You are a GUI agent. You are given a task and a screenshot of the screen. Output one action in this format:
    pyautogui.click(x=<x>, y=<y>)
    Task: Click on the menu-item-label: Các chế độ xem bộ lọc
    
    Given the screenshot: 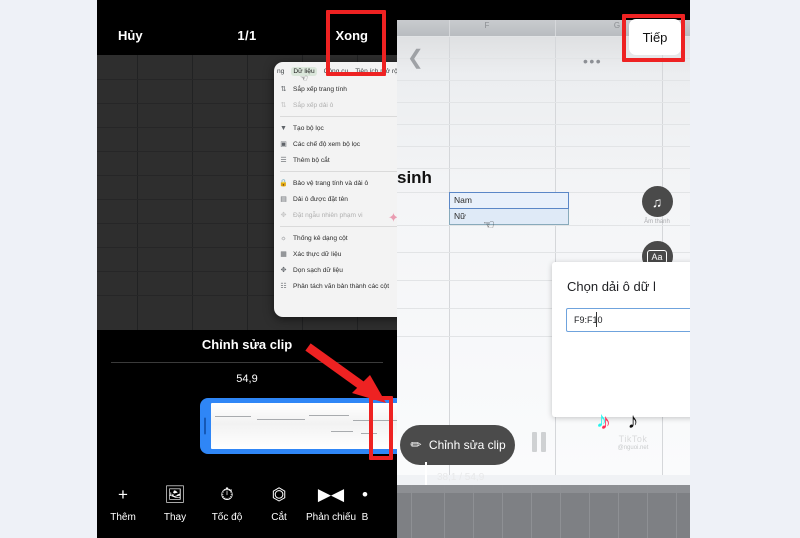 What is the action you would take?
    pyautogui.click(x=327, y=144)
    